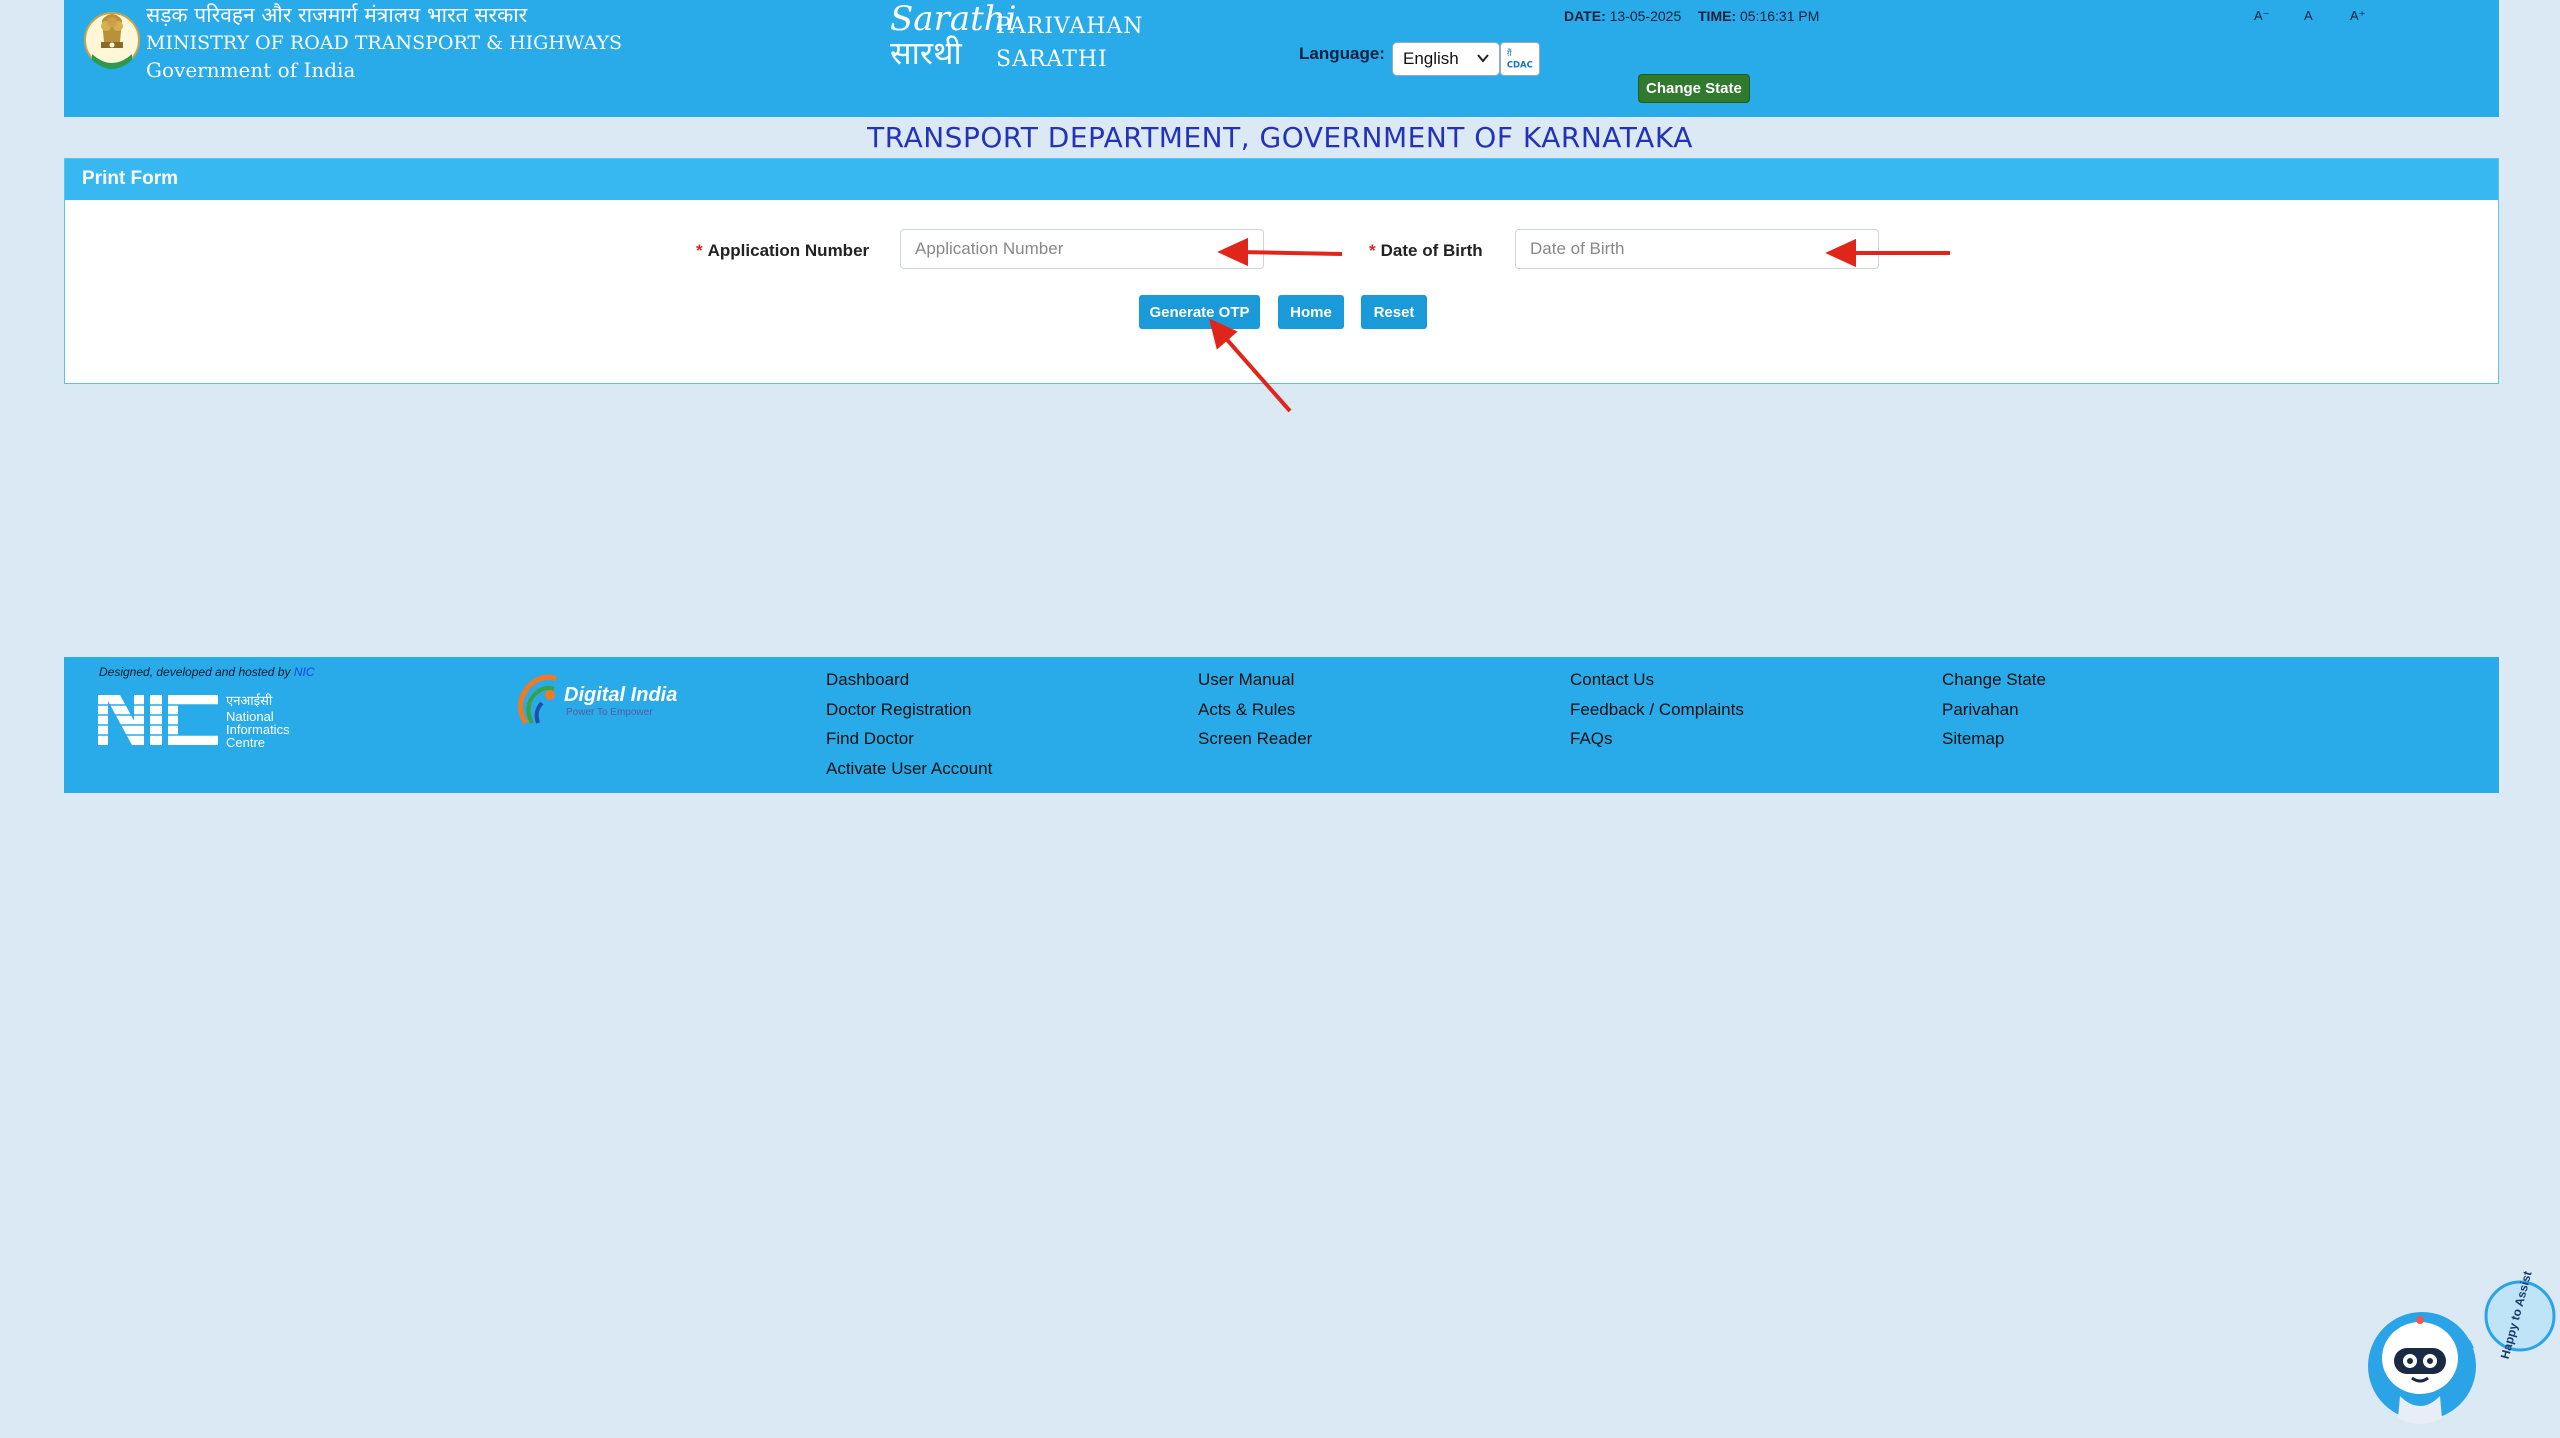 This screenshot has width=2560, height=1438. Describe the element at coordinates (620, 695) in the screenshot. I see `digital-india-text: Digital India` at that location.